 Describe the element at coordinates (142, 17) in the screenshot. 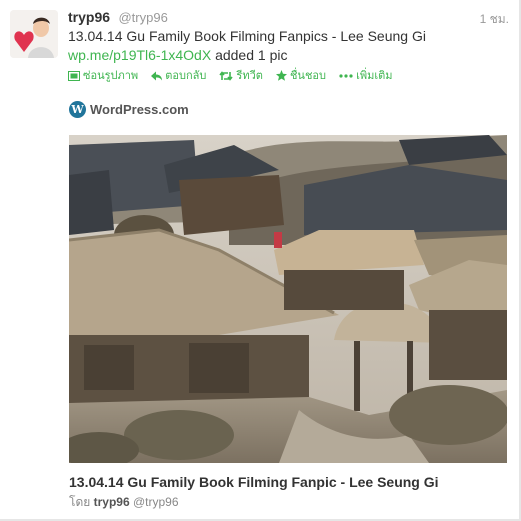

I see `user-handle: @tryp96` at that location.